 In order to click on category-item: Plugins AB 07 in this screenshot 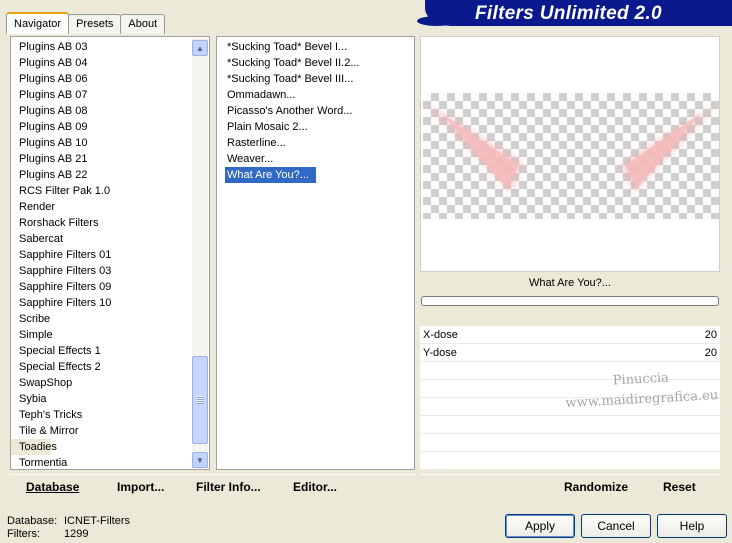, I will do `click(101, 95)`.